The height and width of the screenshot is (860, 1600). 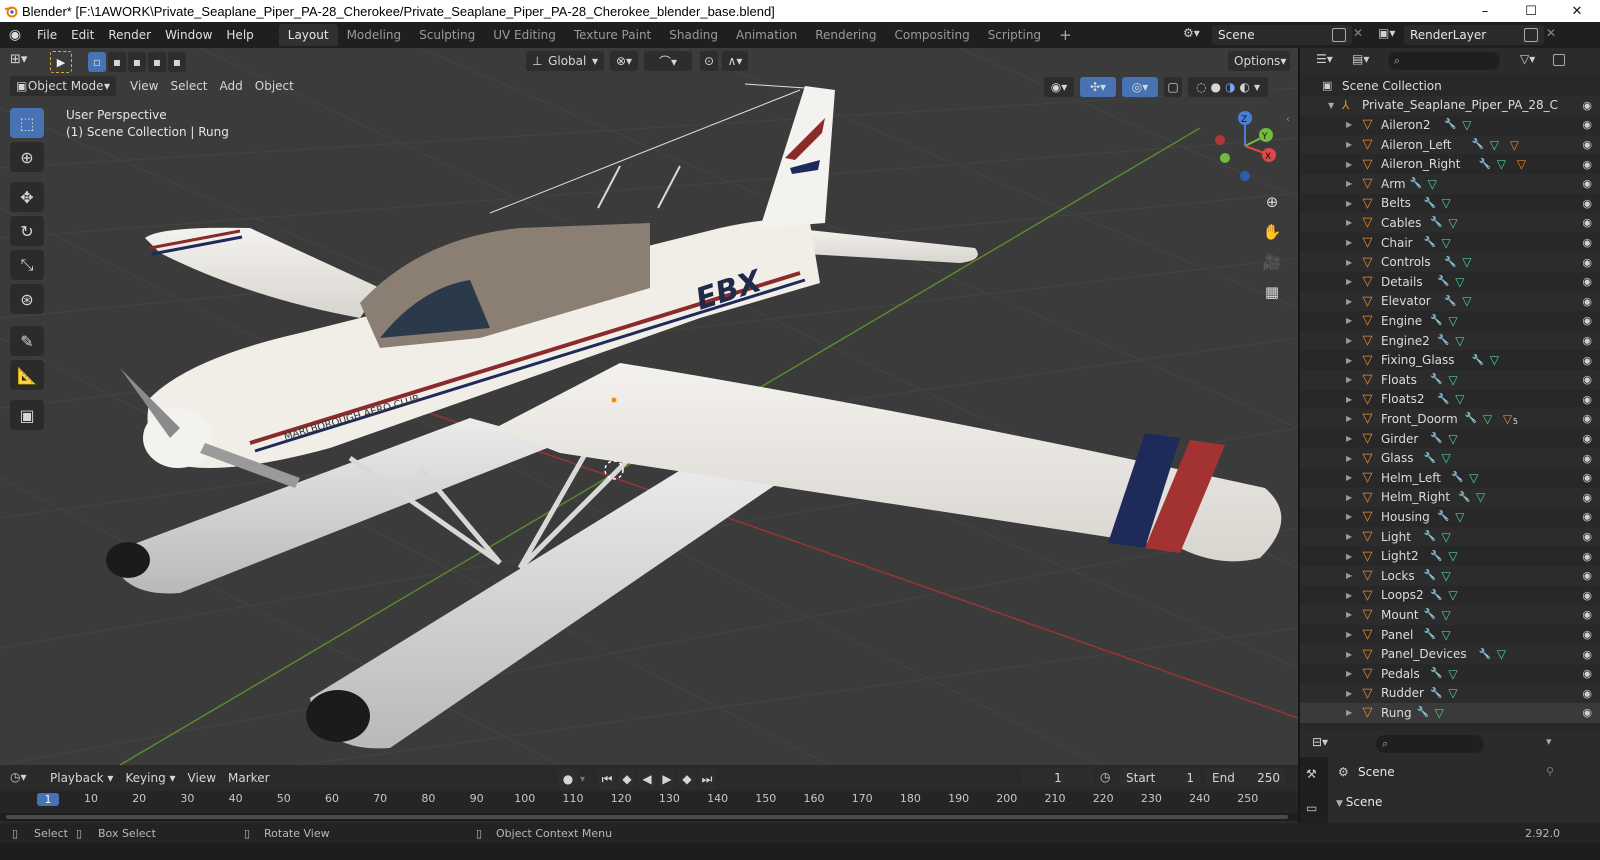 I want to click on menu-object: Object, so click(x=274, y=86).